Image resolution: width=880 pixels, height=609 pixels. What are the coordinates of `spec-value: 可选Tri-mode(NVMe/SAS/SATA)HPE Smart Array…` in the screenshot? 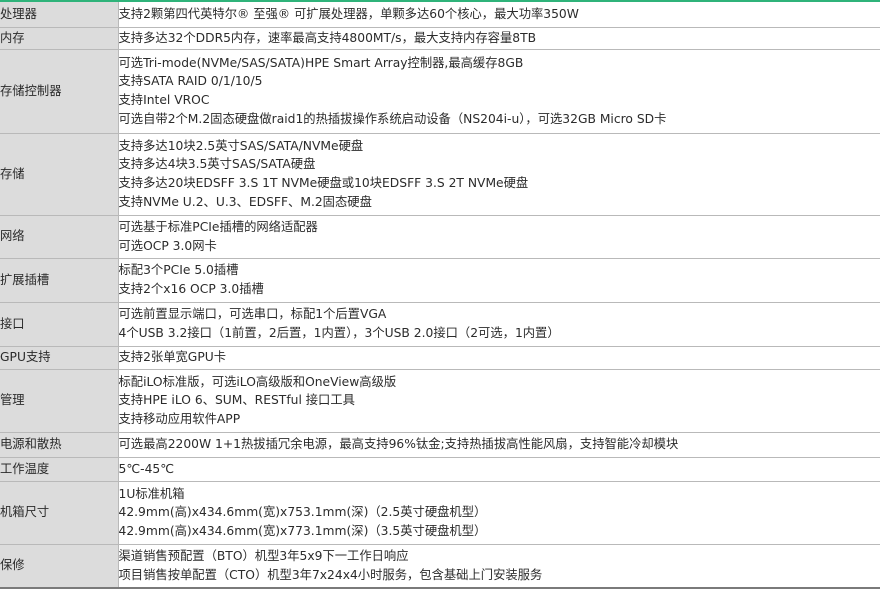 It's located at (498, 91).